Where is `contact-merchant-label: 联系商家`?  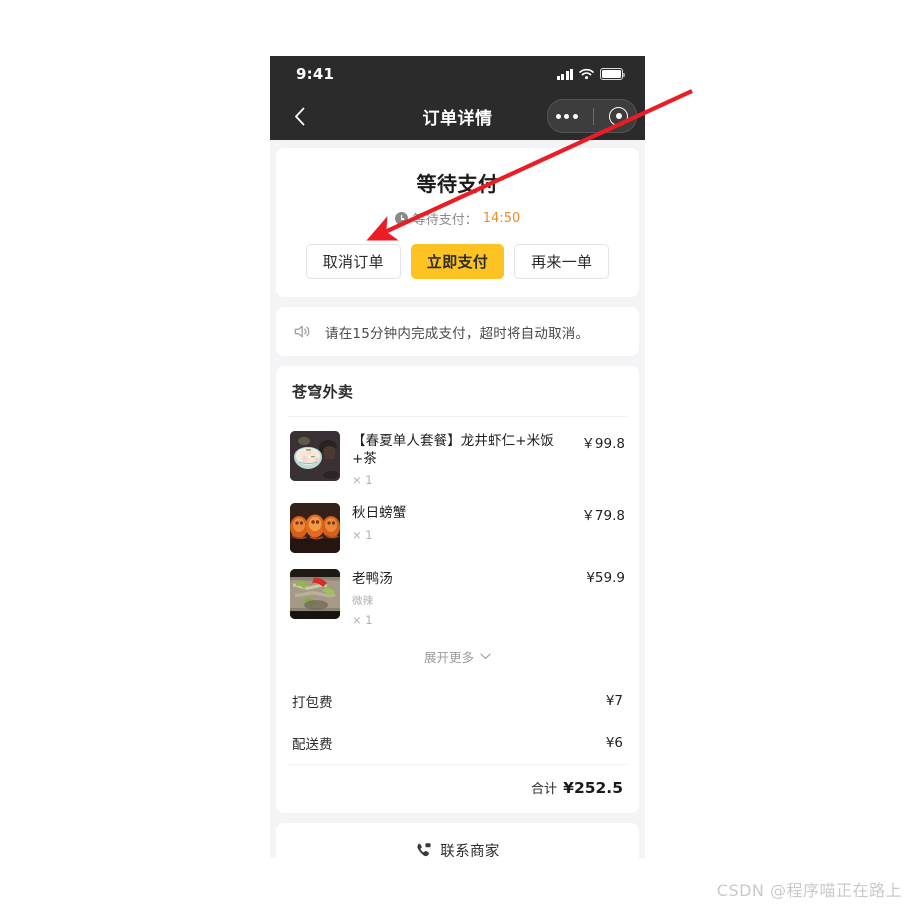
contact-merchant-label: 联系商家 is located at coordinates (470, 850).